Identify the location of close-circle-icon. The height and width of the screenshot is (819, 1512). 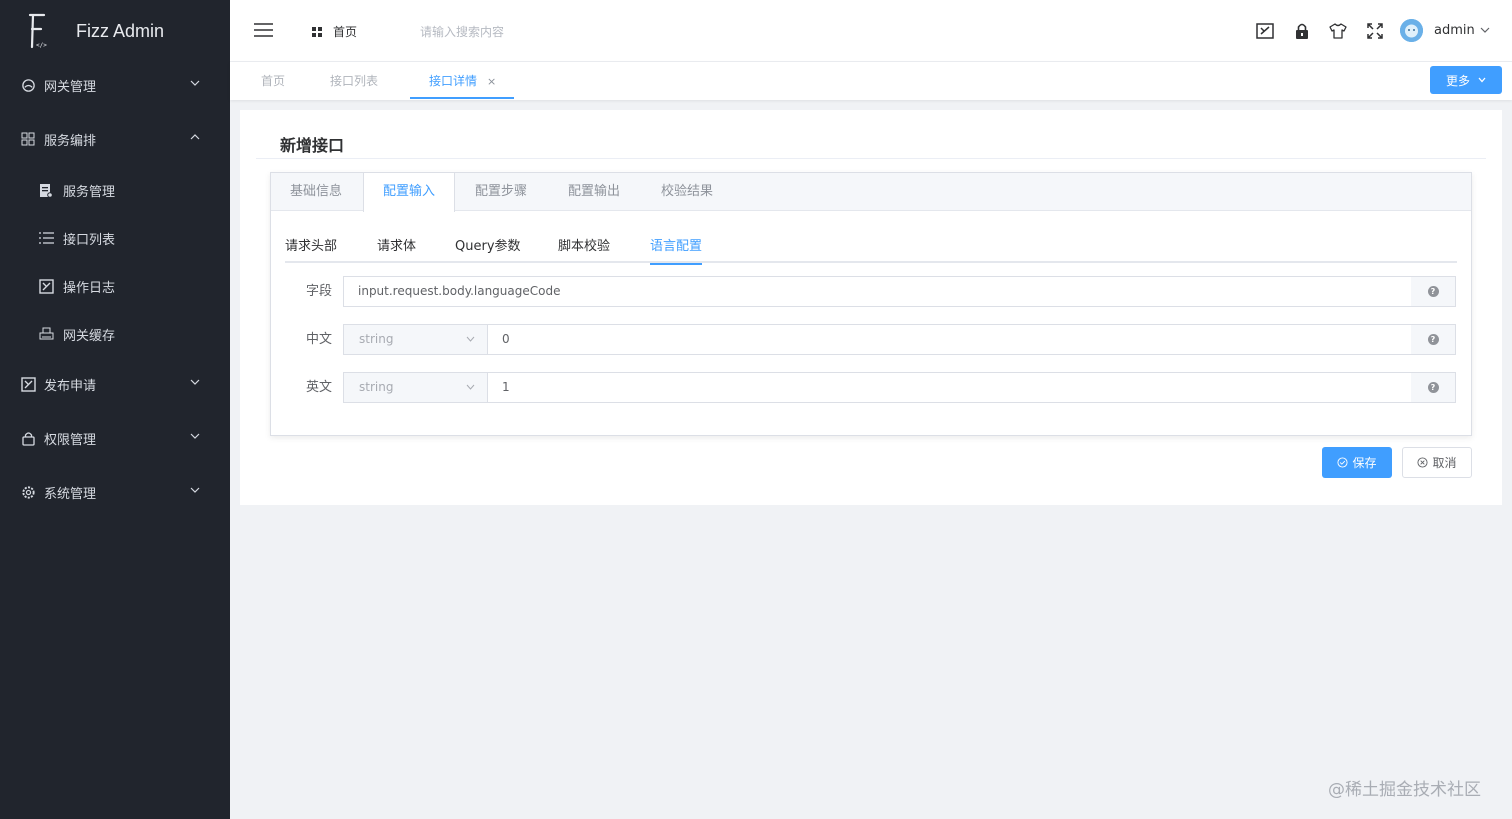
(1423, 462).